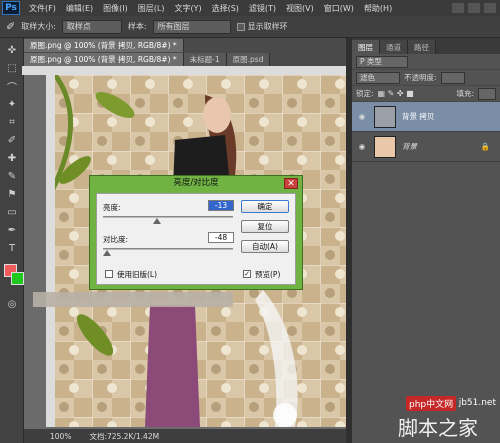  What do you see at coordinates (115, 8) in the screenshot?
I see `menu-image: 图像(I)` at bounding box center [115, 8].